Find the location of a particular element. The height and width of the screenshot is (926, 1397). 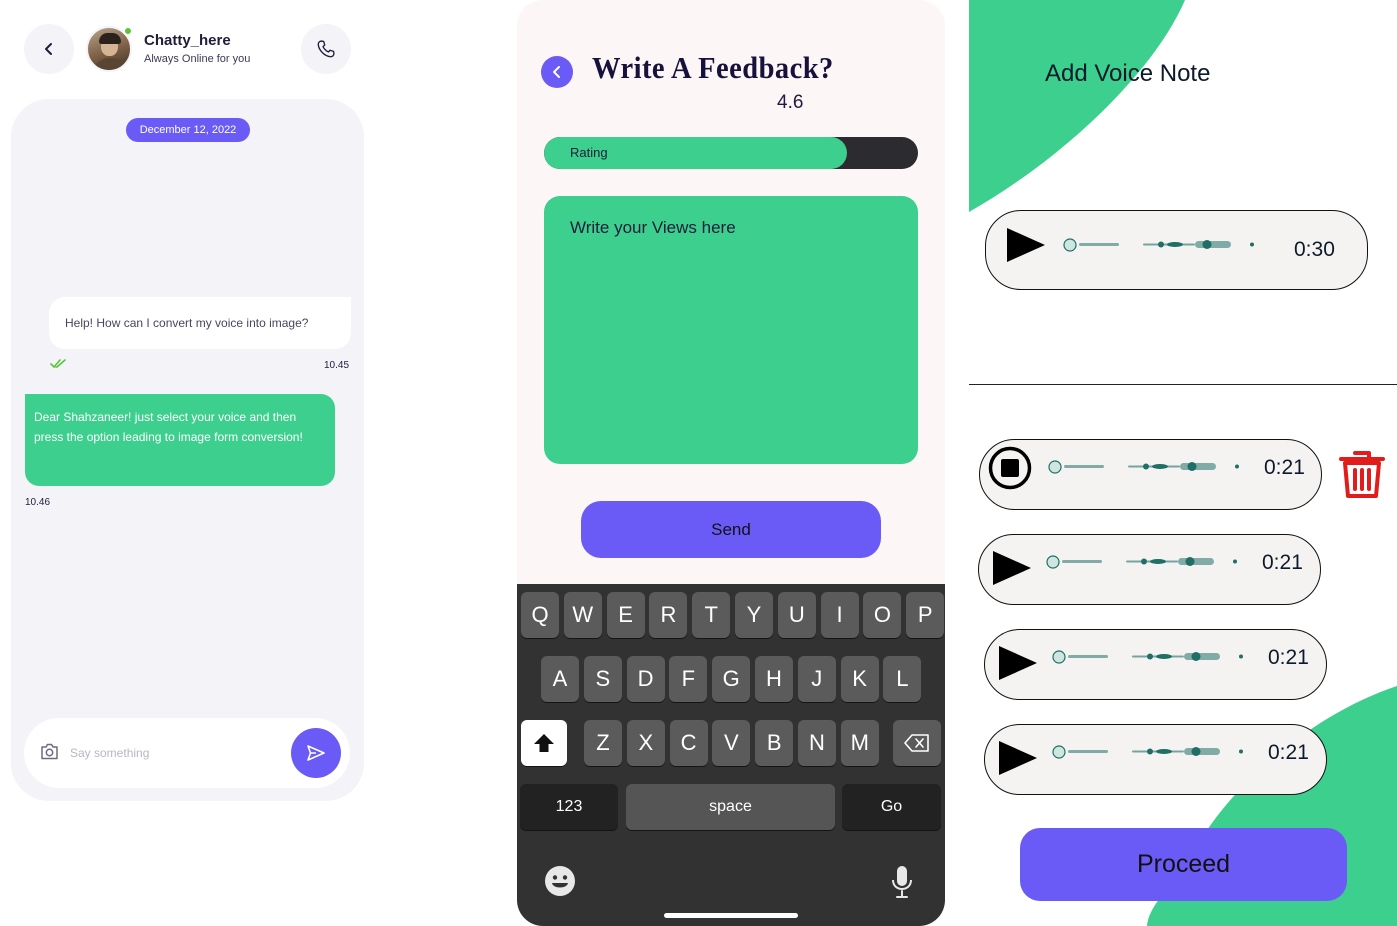

rating-label: Rating is located at coordinates (589, 152).